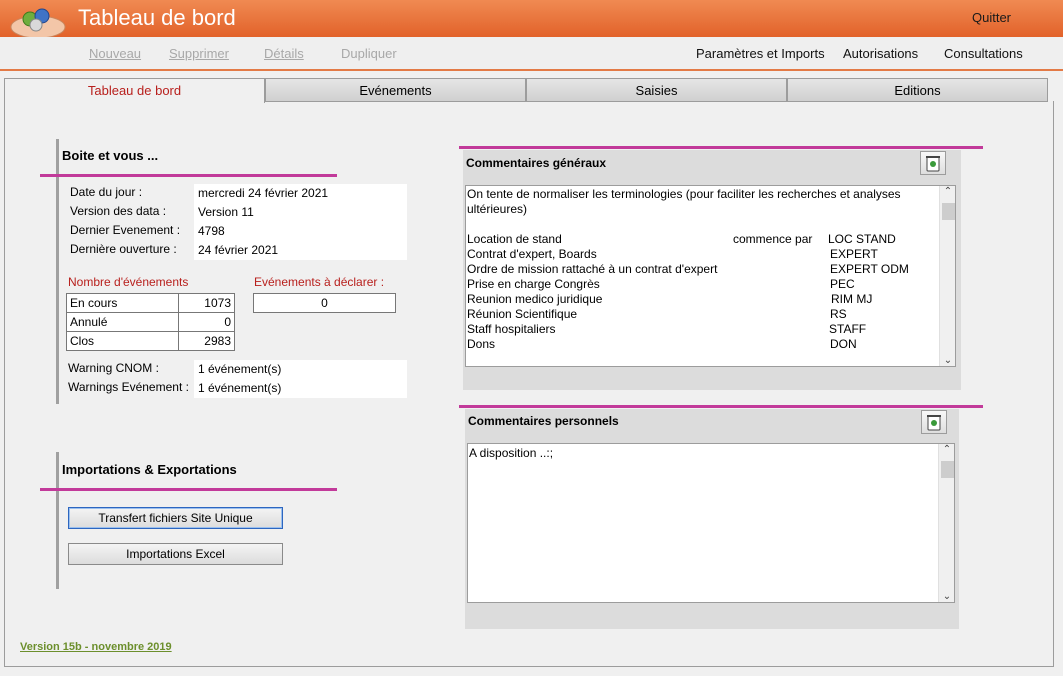 The height and width of the screenshot is (676, 1063). What do you see at coordinates (122, 322) in the screenshot?
I see `count-label: Annulé` at bounding box center [122, 322].